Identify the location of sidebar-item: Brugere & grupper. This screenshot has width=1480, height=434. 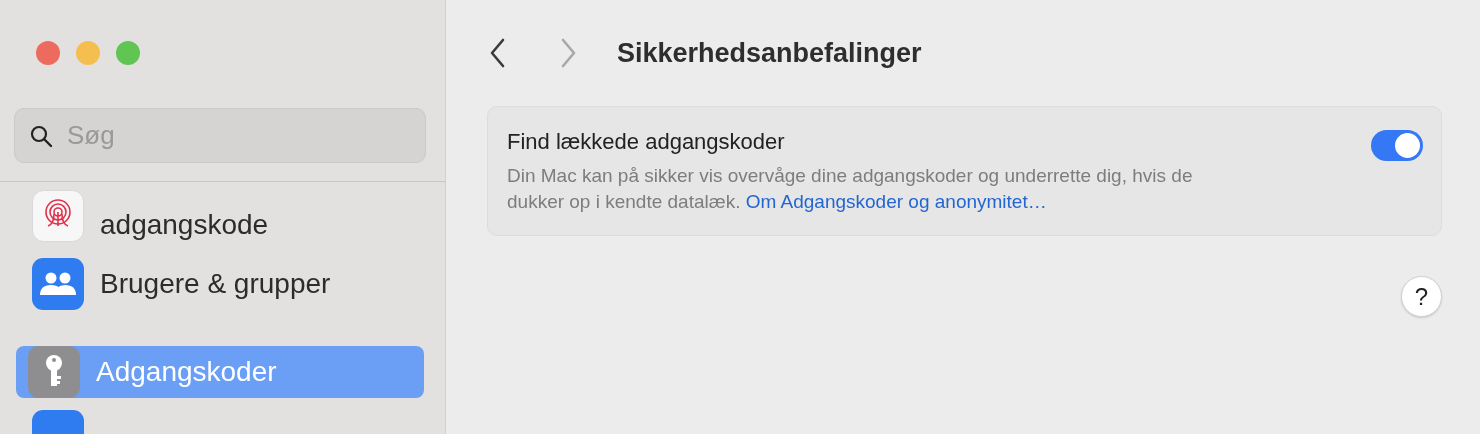
(212, 284).